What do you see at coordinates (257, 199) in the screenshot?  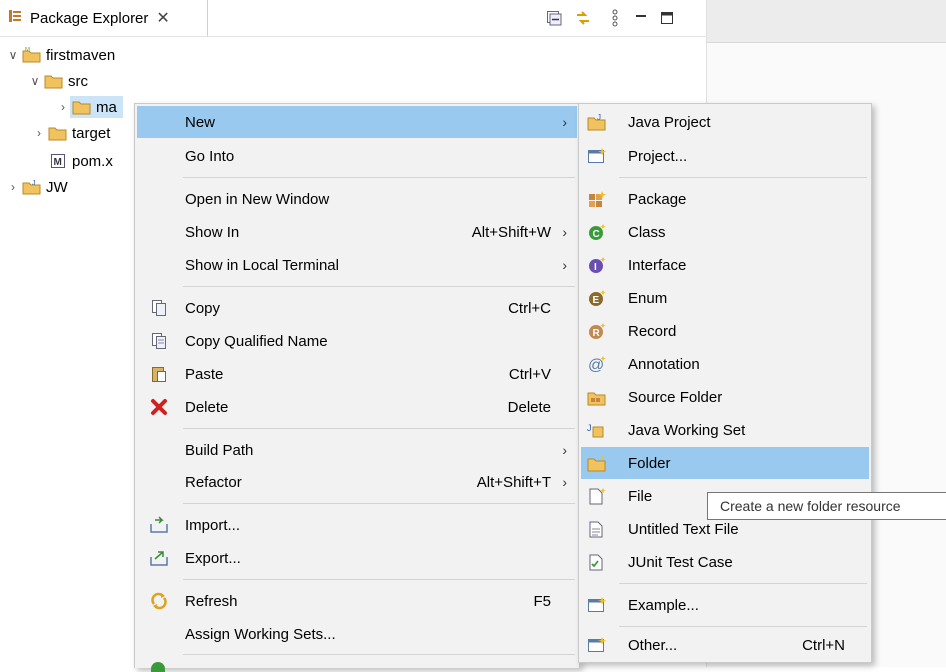 I see `menu-item-label: Open in New Window` at bounding box center [257, 199].